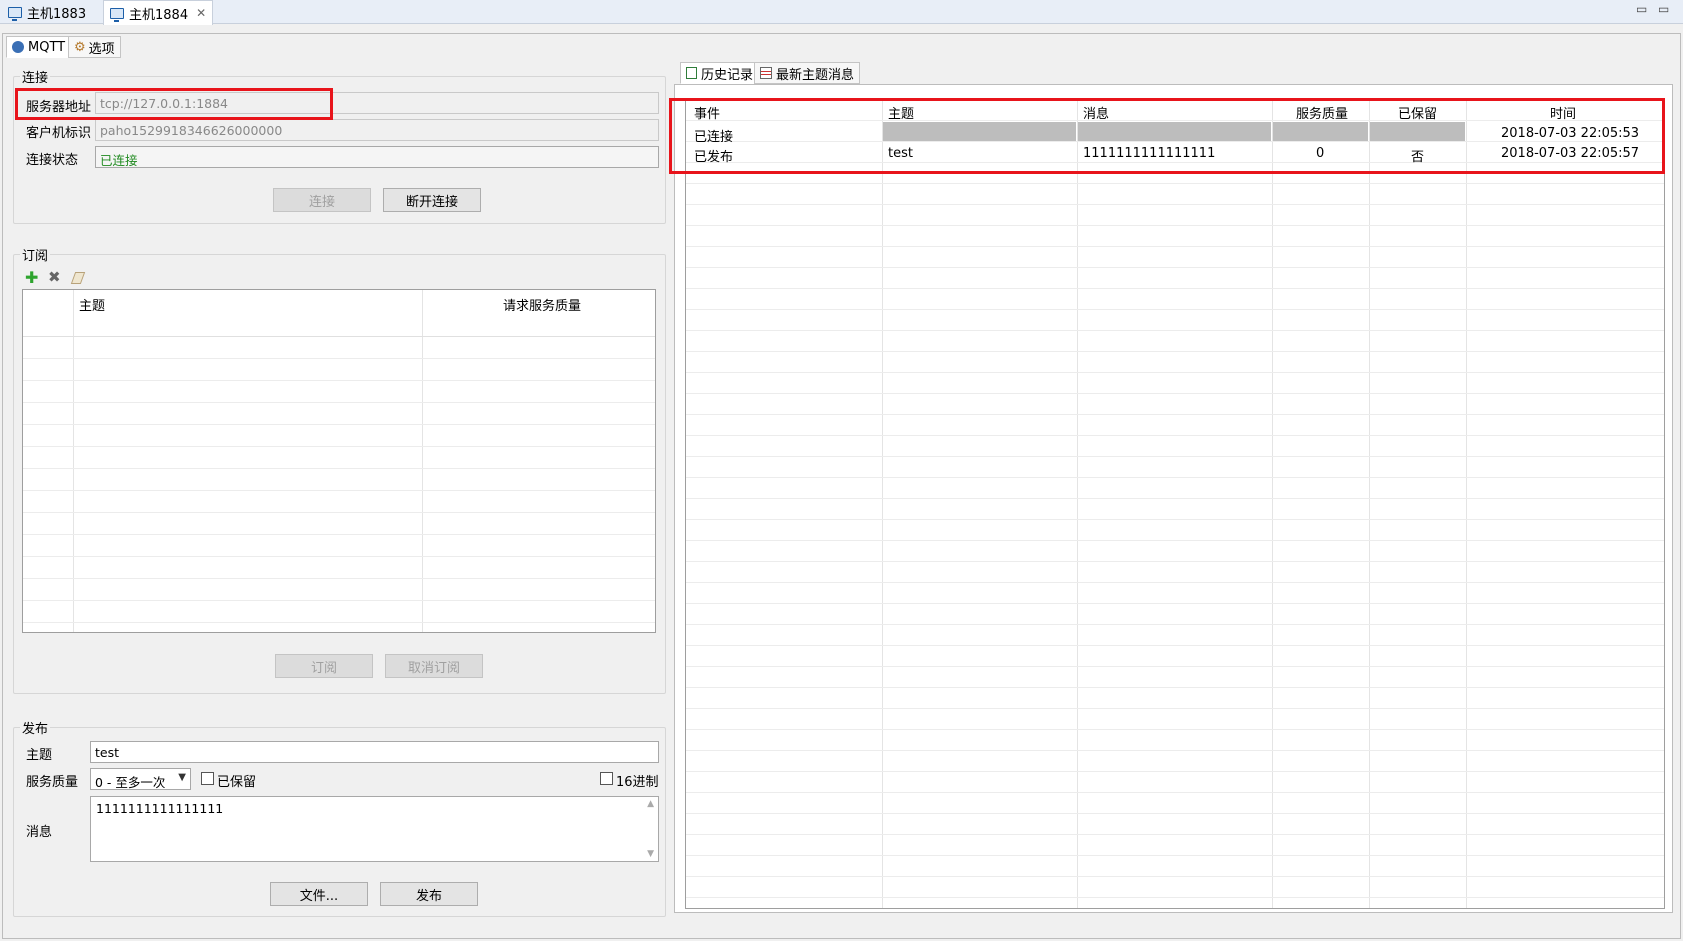 The height and width of the screenshot is (941, 1683). I want to click on history-row2-message: 1111111111111111, so click(1149, 153).